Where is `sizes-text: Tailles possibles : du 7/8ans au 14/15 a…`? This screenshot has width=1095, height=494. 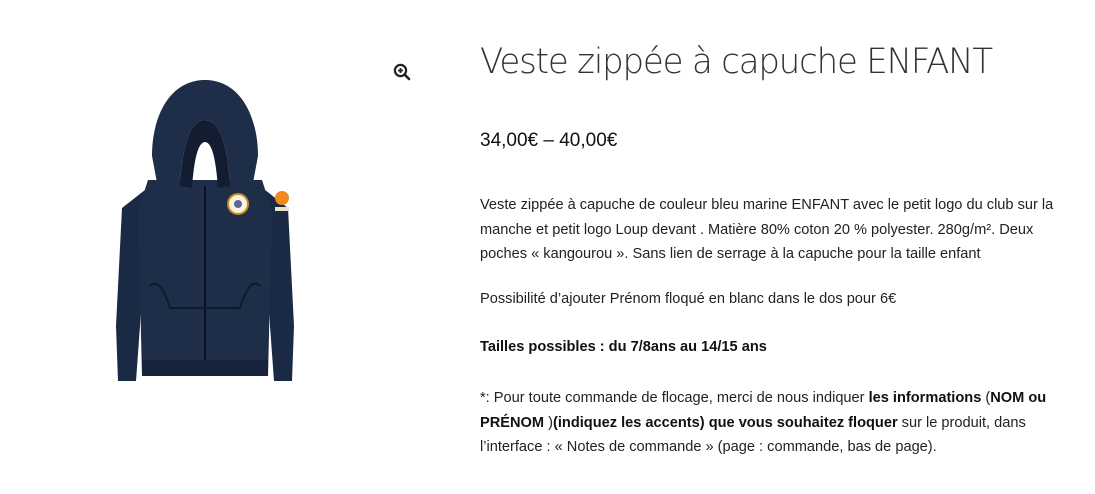
sizes-text: Tailles possibles : du 7/8ans au 14/15 a… is located at coordinates (623, 347).